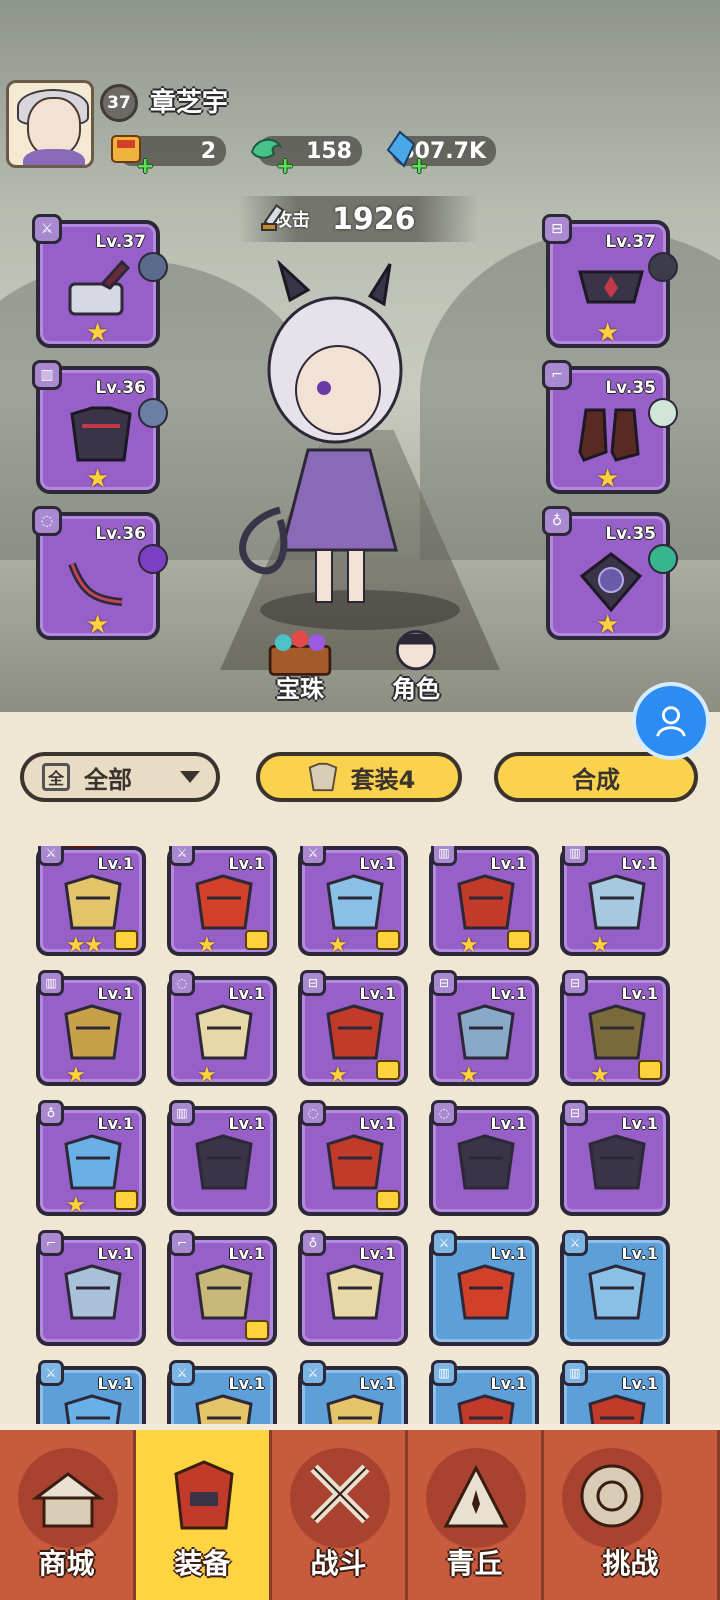  Describe the element at coordinates (51, 1243) in the screenshot. I see `boots-icon: ⌐` at that location.